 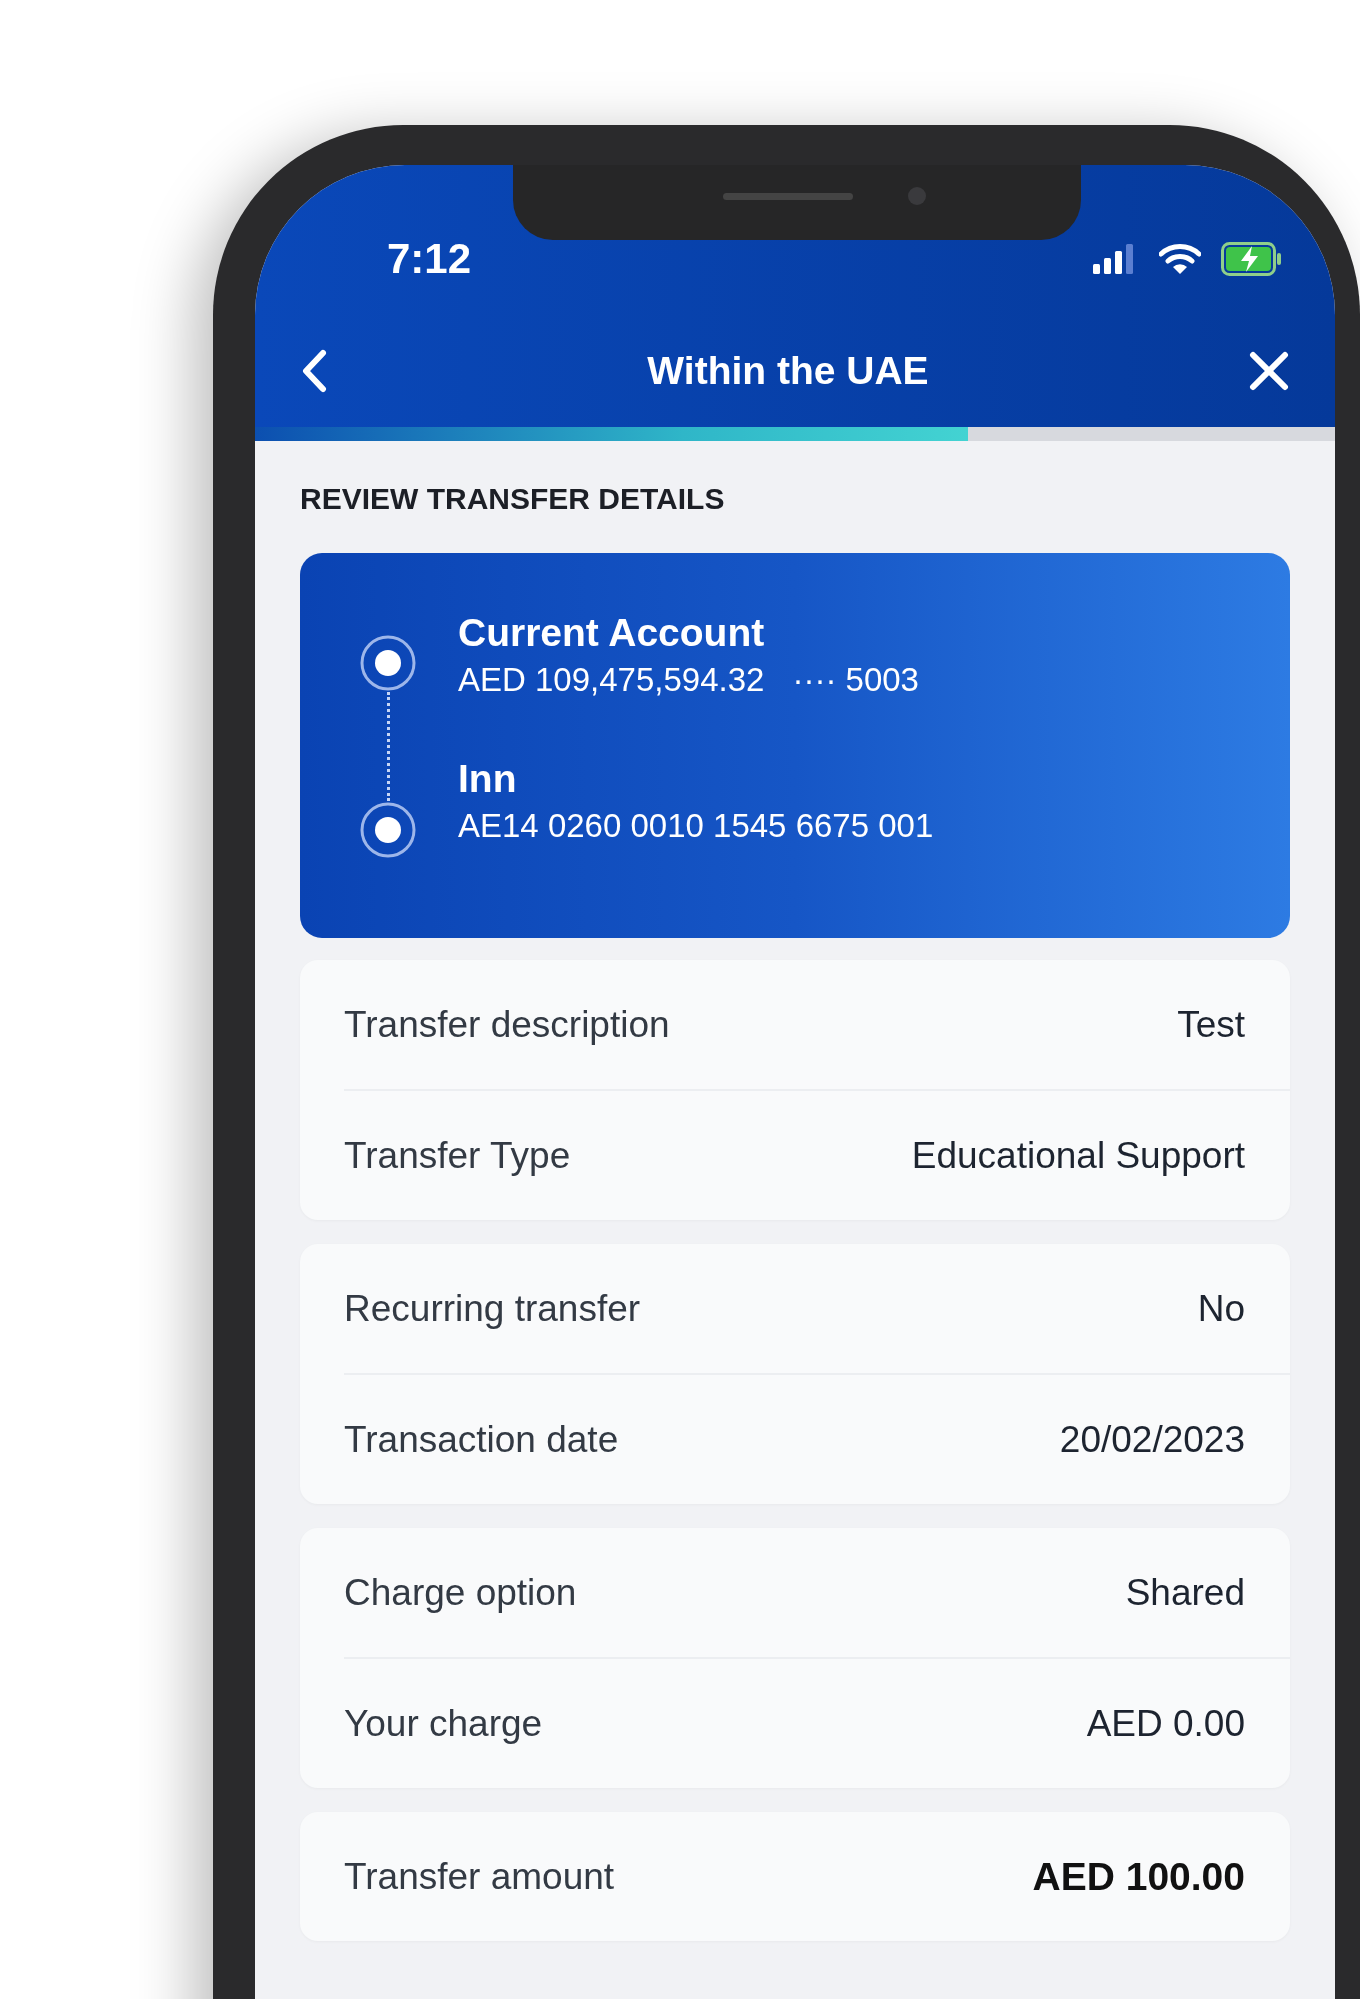 I want to click on screen-title: Within the UAE, so click(x=788, y=371).